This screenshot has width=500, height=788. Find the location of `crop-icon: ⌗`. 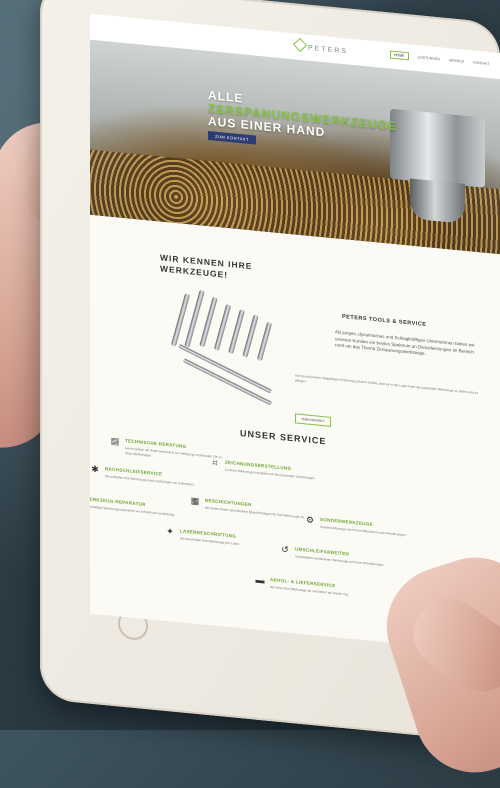

crop-icon: ⌗ is located at coordinates (215, 462).